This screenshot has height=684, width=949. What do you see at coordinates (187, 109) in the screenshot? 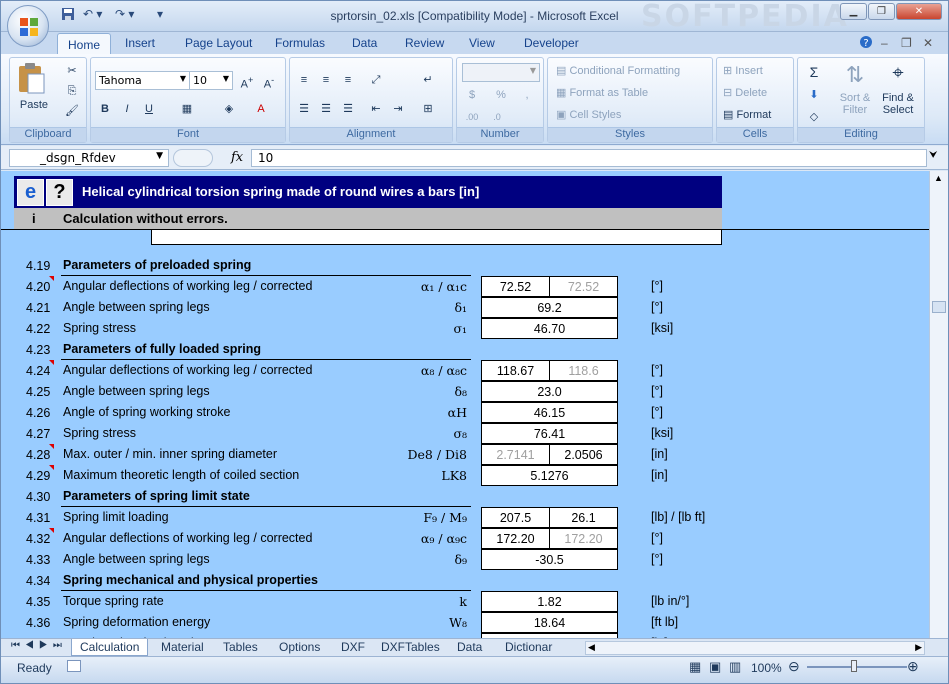
I see `borders-icon: ▦` at bounding box center [187, 109].